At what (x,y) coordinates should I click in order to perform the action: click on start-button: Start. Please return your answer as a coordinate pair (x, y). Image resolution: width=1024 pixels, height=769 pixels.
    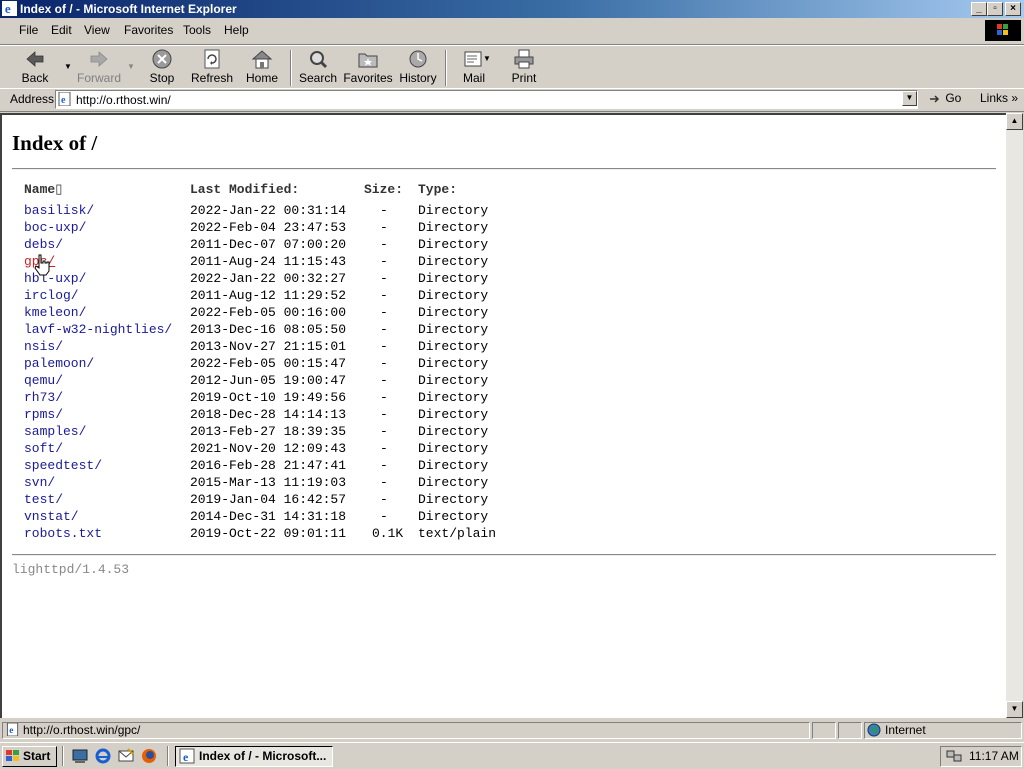
    Looking at the image, I should click on (29, 756).